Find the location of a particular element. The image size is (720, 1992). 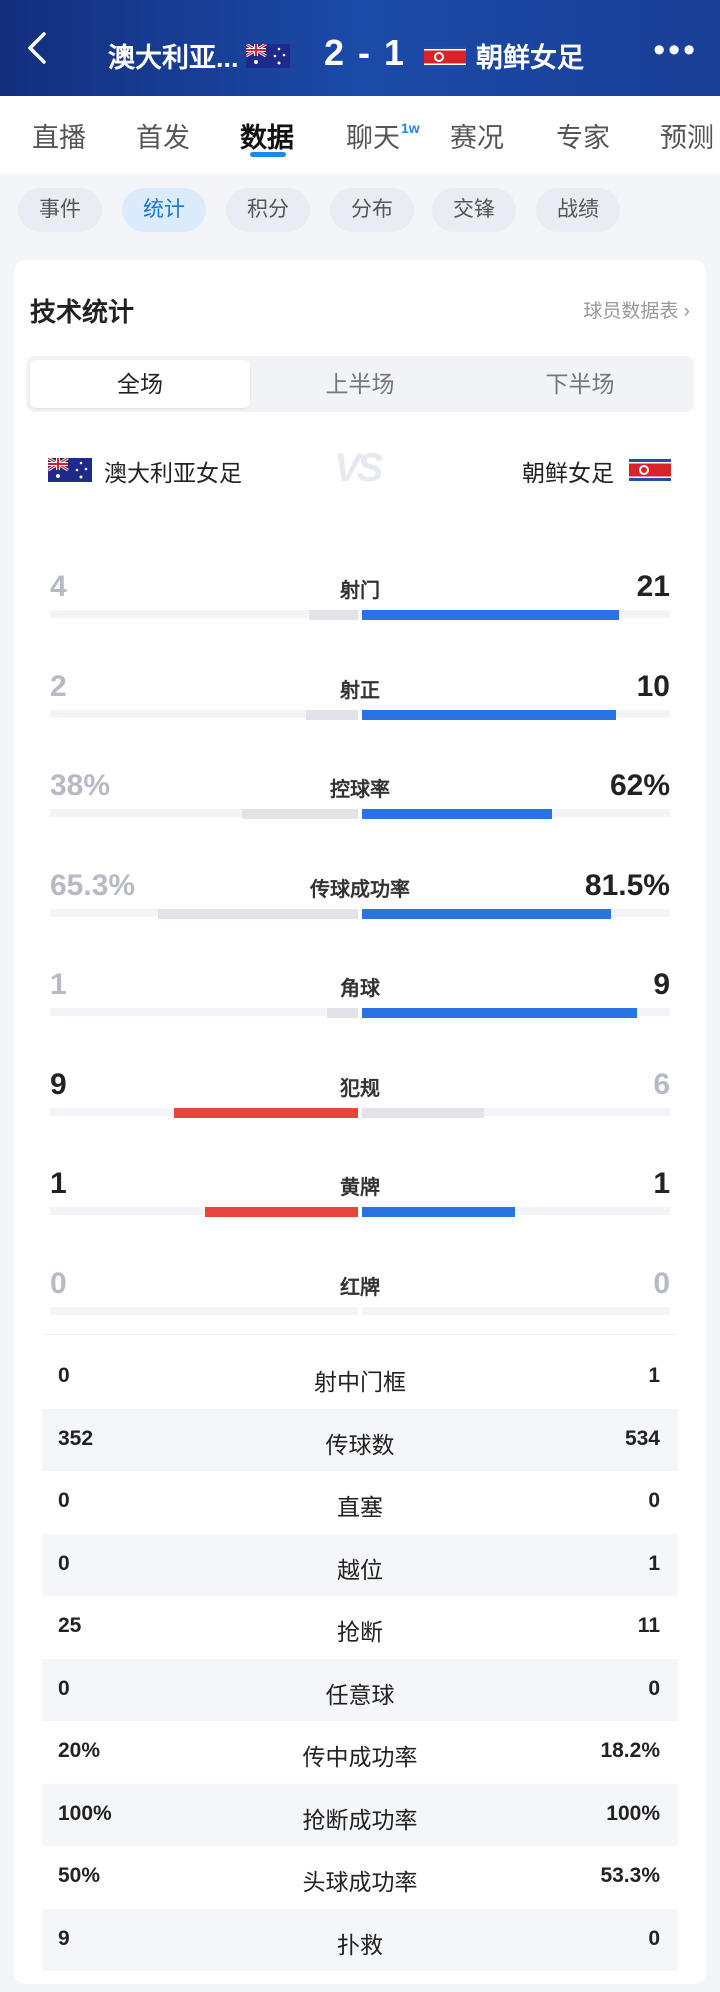

period-selector: 全场 上半场 下半场 is located at coordinates (360, 384).